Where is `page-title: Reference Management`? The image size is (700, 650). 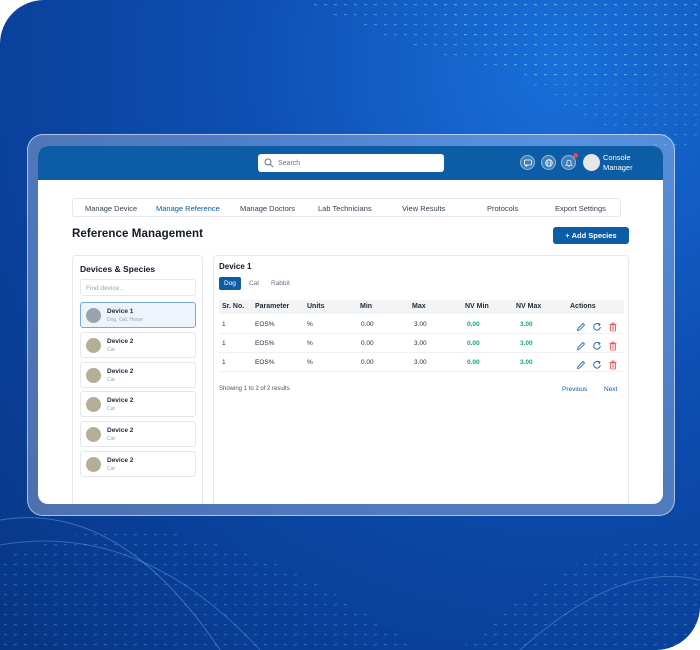 page-title: Reference Management is located at coordinates (138, 234).